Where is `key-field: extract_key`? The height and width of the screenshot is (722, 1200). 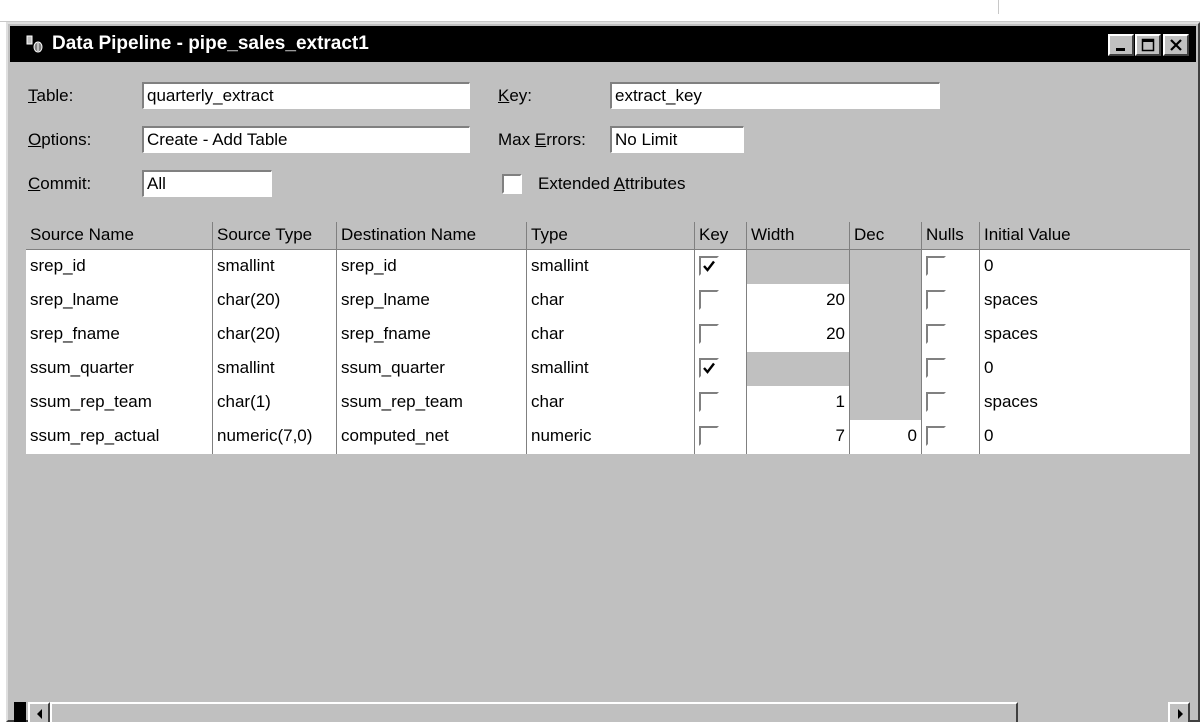
key-field: extract_key is located at coordinates (775, 95).